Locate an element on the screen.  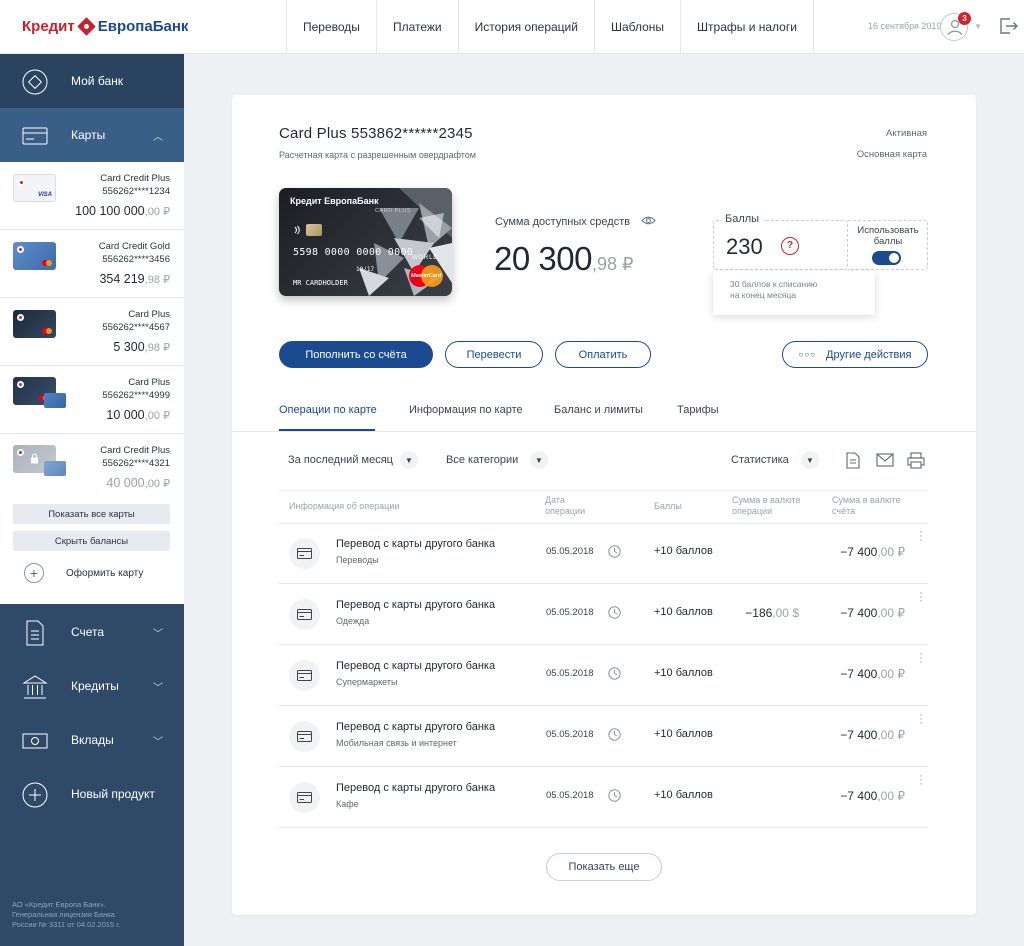
operation-amount: −7 400,00 ₽ is located at coordinates (872, 674).